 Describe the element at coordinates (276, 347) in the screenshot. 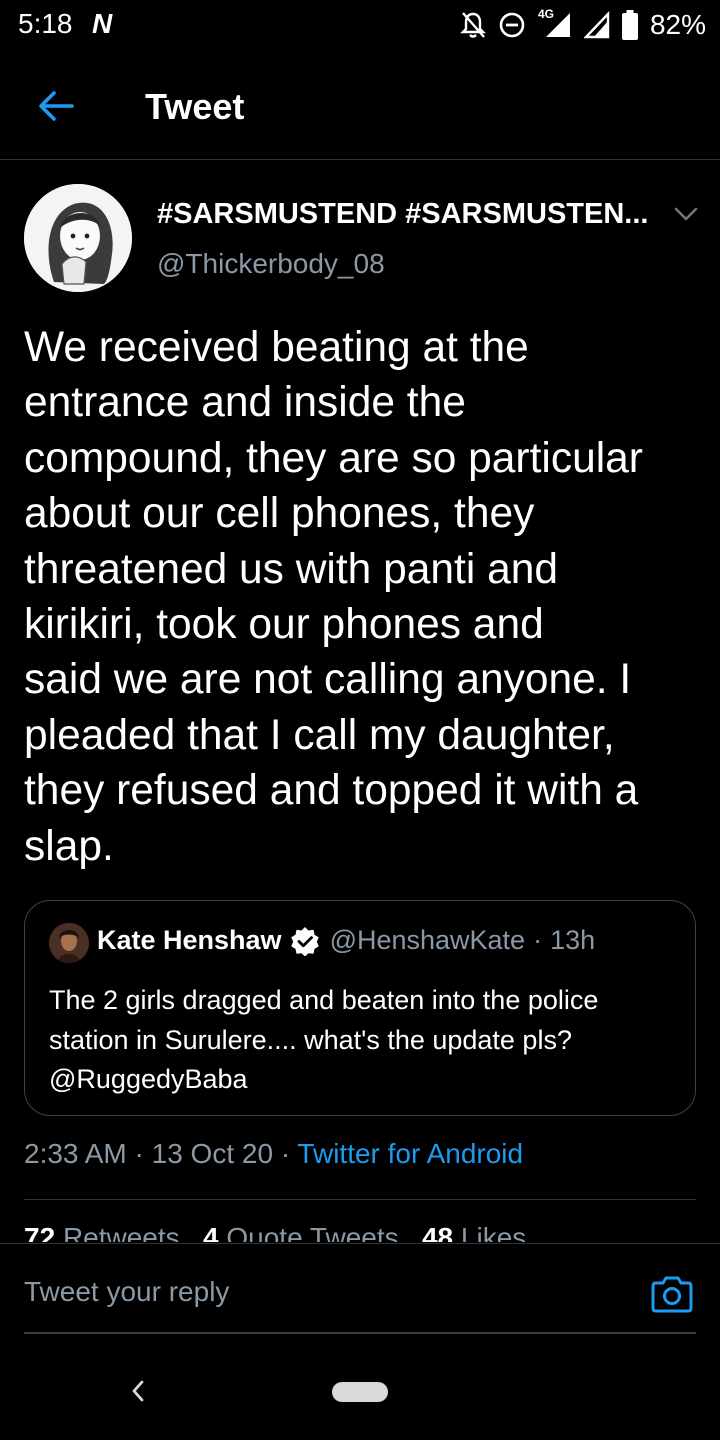

I see `tweet-text-line: We received beating at the` at that location.